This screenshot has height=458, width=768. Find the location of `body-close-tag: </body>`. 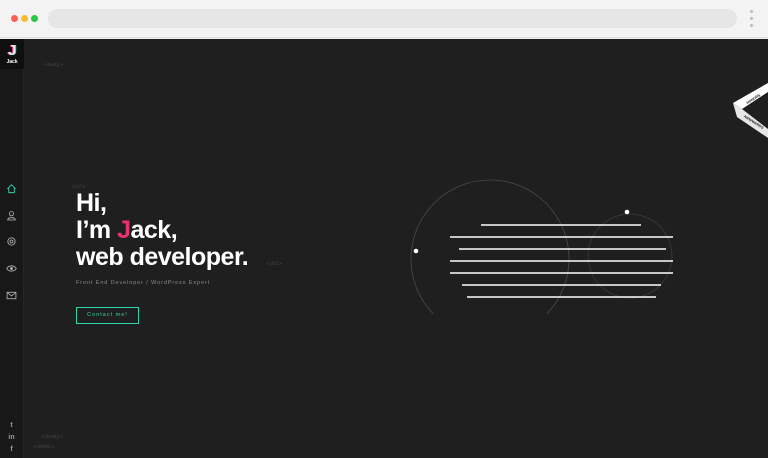

body-close-tag: </body> is located at coordinates (52, 437).